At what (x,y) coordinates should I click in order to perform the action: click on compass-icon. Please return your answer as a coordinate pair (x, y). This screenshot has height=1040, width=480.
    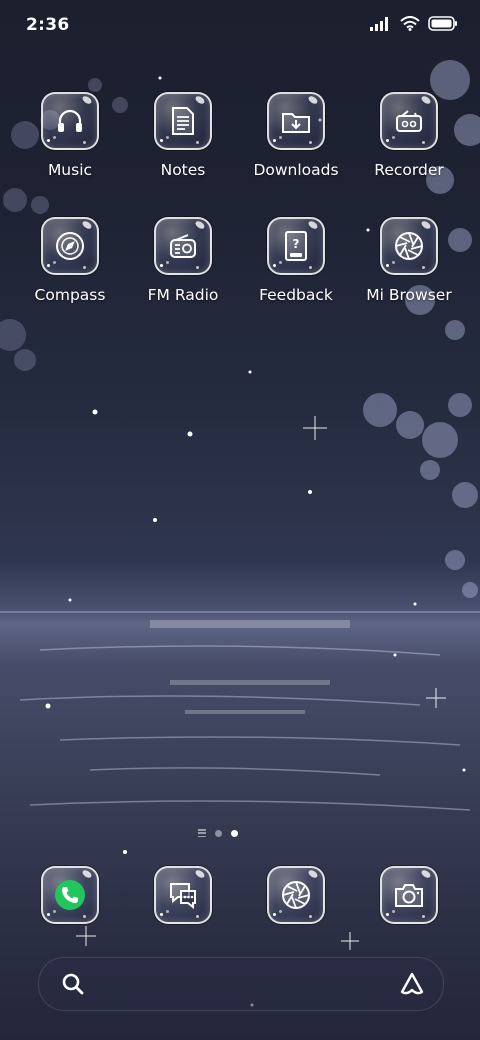
    Looking at the image, I should click on (70, 246).